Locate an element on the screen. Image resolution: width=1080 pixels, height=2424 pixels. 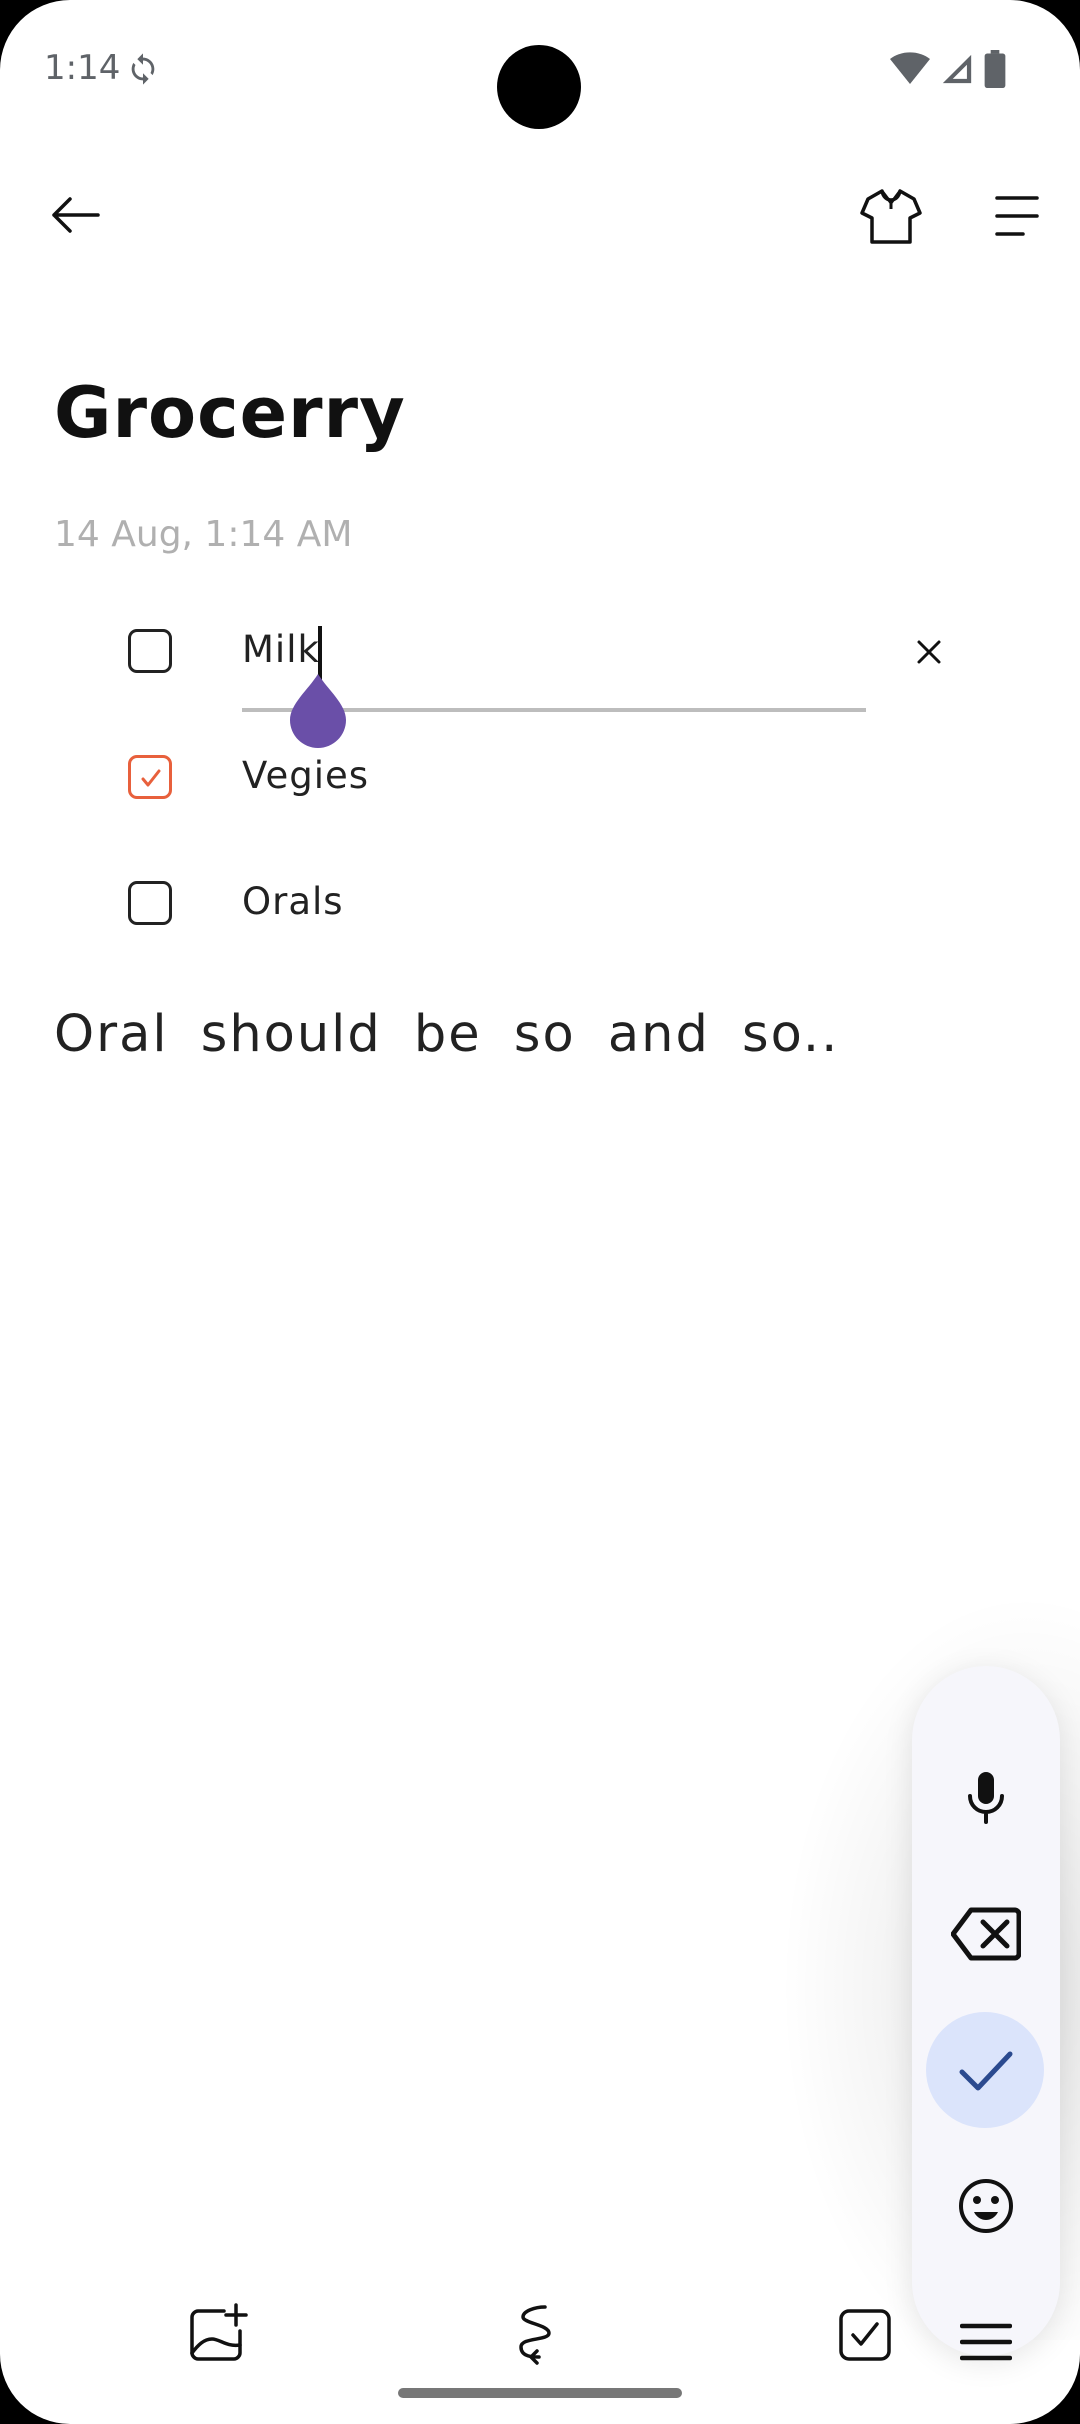
done-button is located at coordinates (986, 2070).